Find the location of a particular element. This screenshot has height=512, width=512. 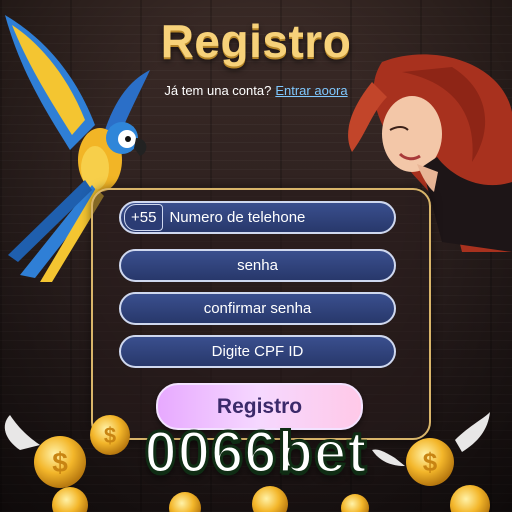

password-placeholder: senha is located at coordinates (257, 265).